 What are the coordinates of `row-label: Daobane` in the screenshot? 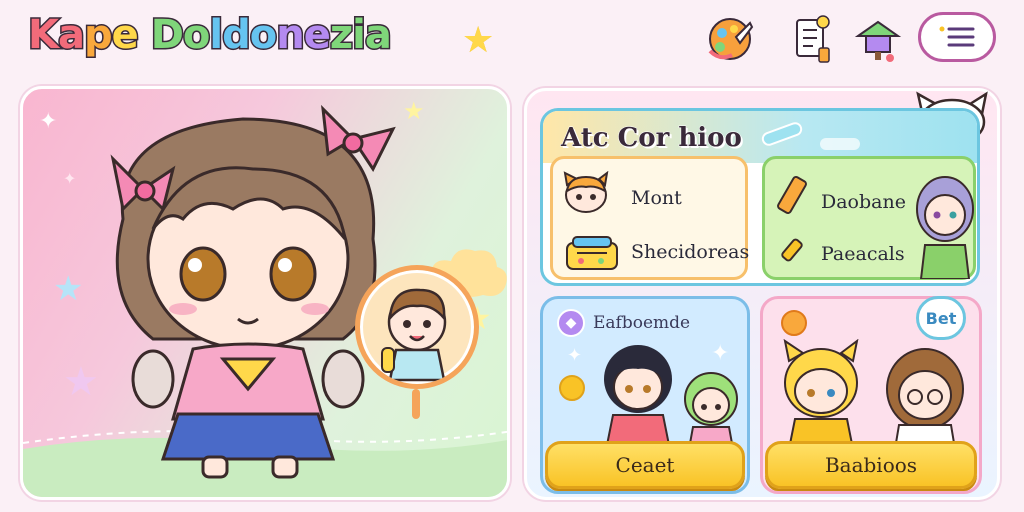 It's located at (863, 202).